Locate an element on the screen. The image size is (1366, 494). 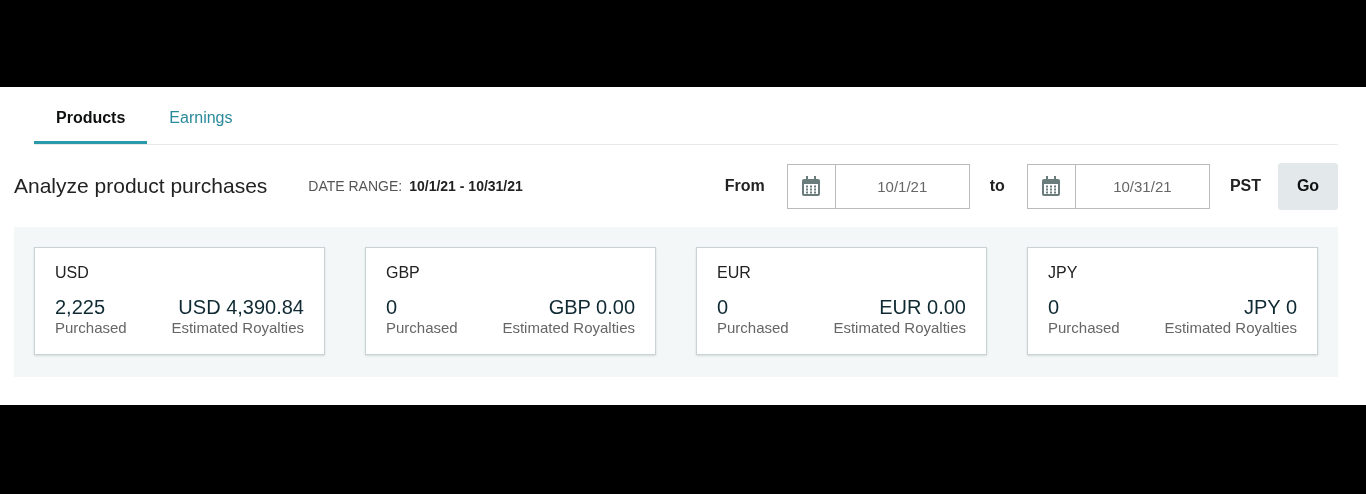
currency-code: GBP is located at coordinates (403, 273).